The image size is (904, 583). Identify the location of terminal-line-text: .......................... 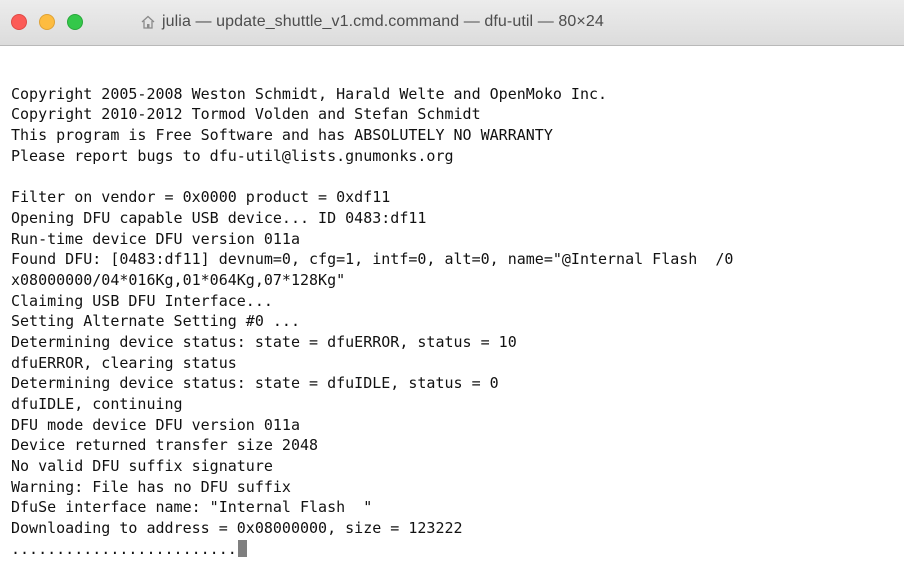
(124, 548).